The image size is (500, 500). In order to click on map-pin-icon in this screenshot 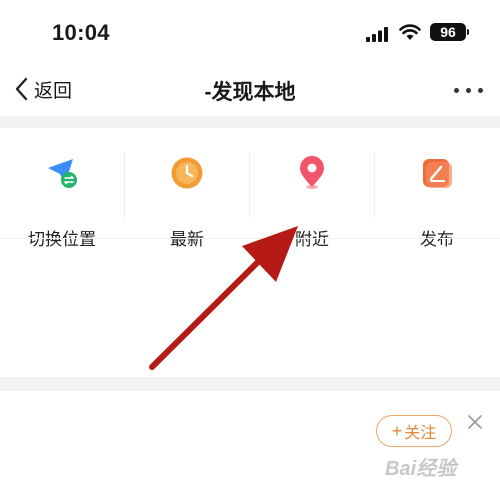, I will do `click(312, 172)`.